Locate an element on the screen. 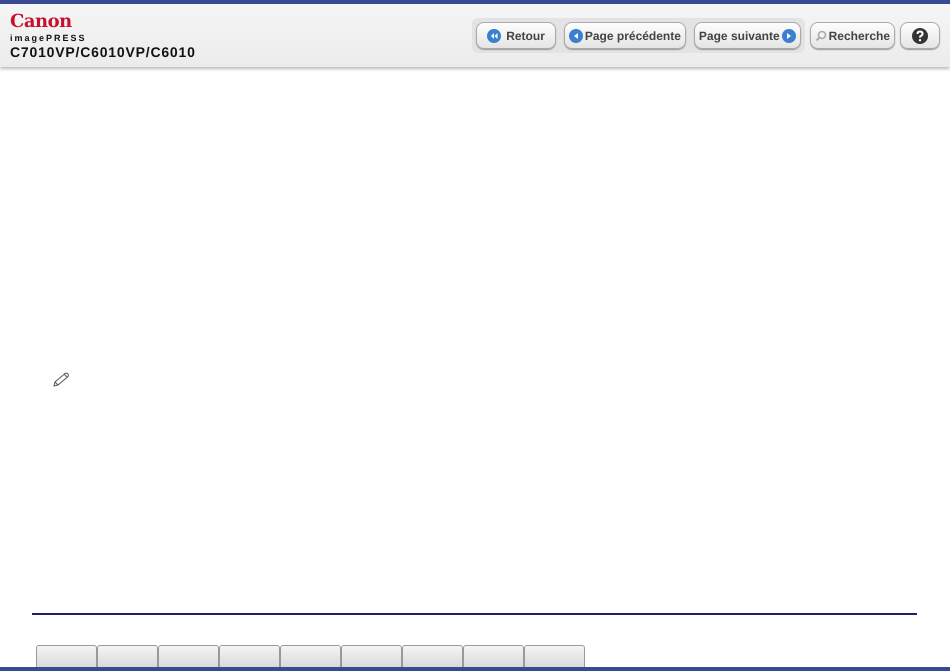  help-icon is located at coordinates (920, 36).